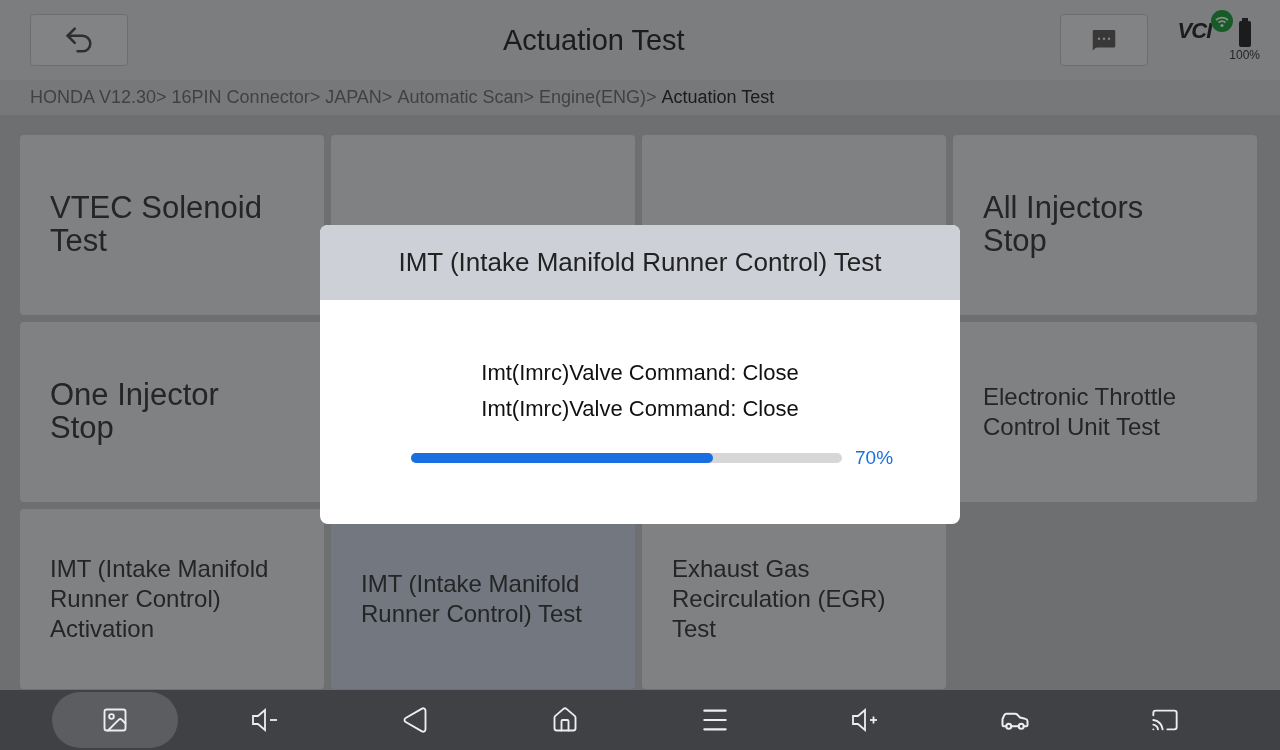 The width and height of the screenshot is (1280, 750). Describe the element at coordinates (135, 412) in the screenshot. I see `tile-label: One Injector Stop` at that location.